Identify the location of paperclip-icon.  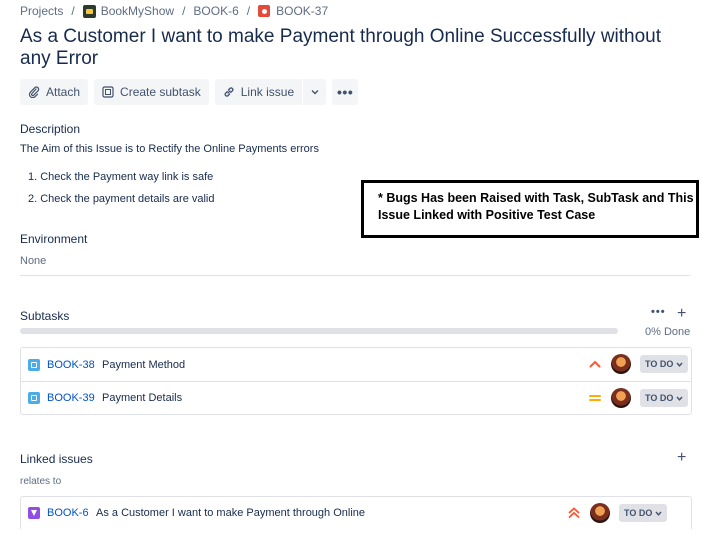
(34, 92).